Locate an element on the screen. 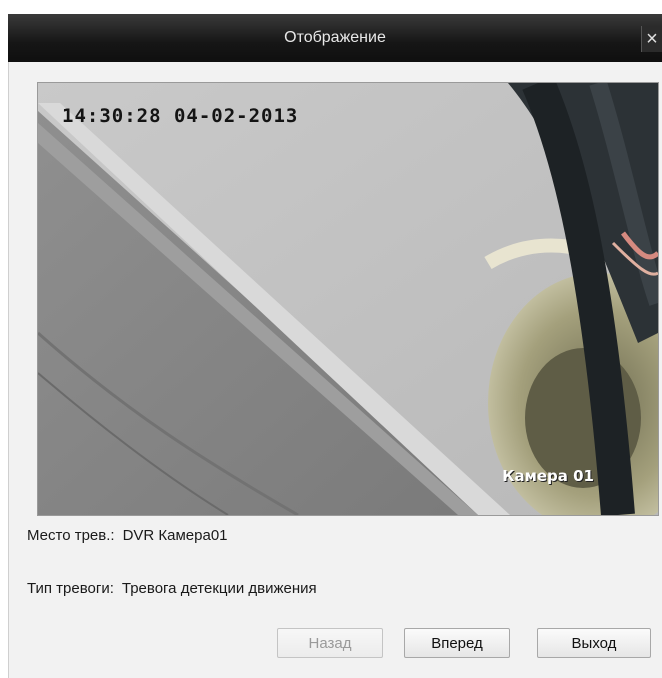  window-title: Отображение is located at coordinates (335, 37).